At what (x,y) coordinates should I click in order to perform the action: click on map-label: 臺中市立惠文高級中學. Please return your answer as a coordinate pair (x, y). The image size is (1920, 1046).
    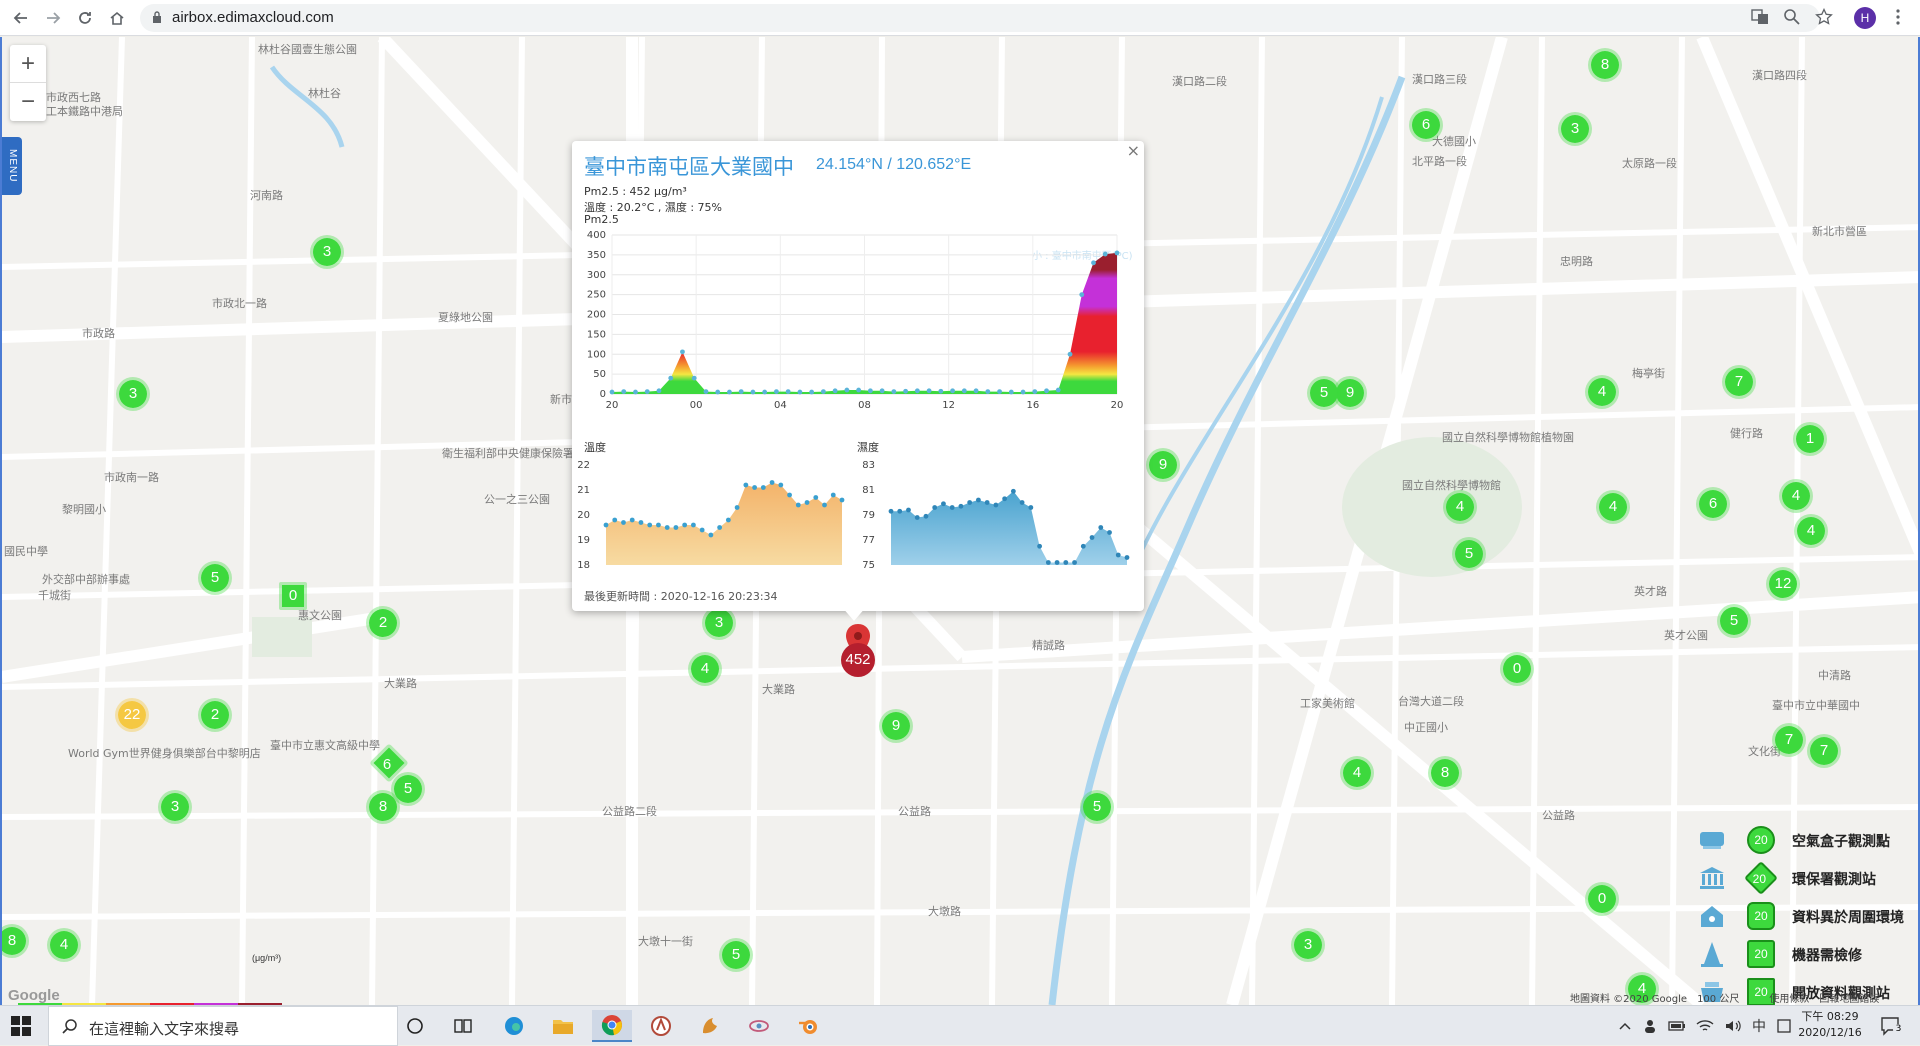
    Looking at the image, I should click on (325, 745).